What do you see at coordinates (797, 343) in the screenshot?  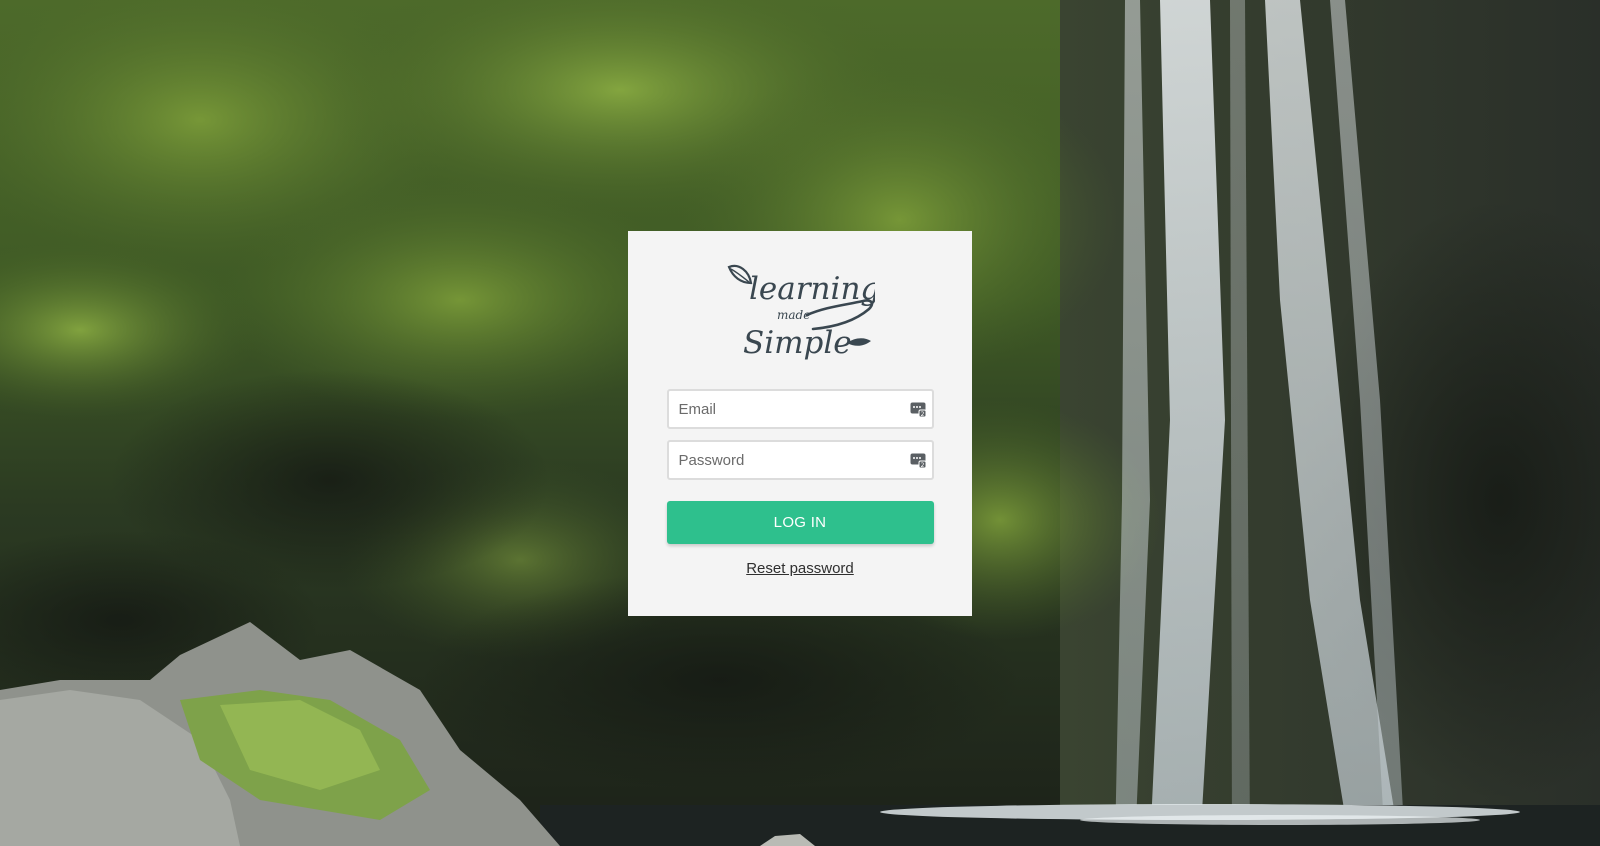 I see `logo-word-simple: Simple` at bounding box center [797, 343].